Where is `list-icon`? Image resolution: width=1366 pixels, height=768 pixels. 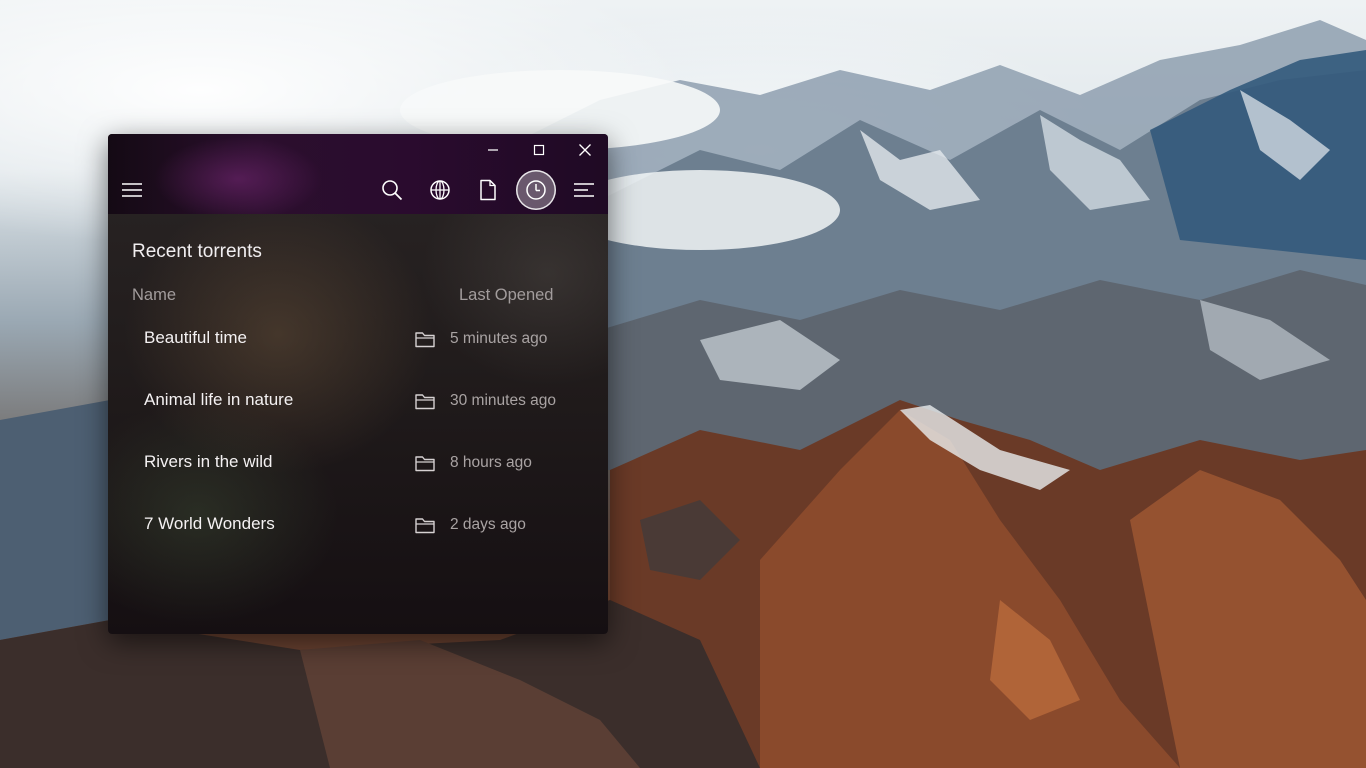
list-icon is located at coordinates (584, 190).